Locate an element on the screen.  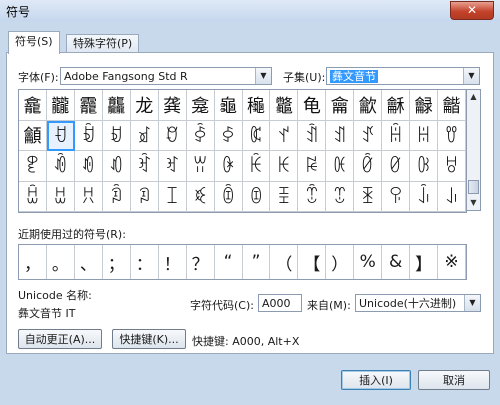
symbol-cell: ꀘ is located at coordinates (284, 166).